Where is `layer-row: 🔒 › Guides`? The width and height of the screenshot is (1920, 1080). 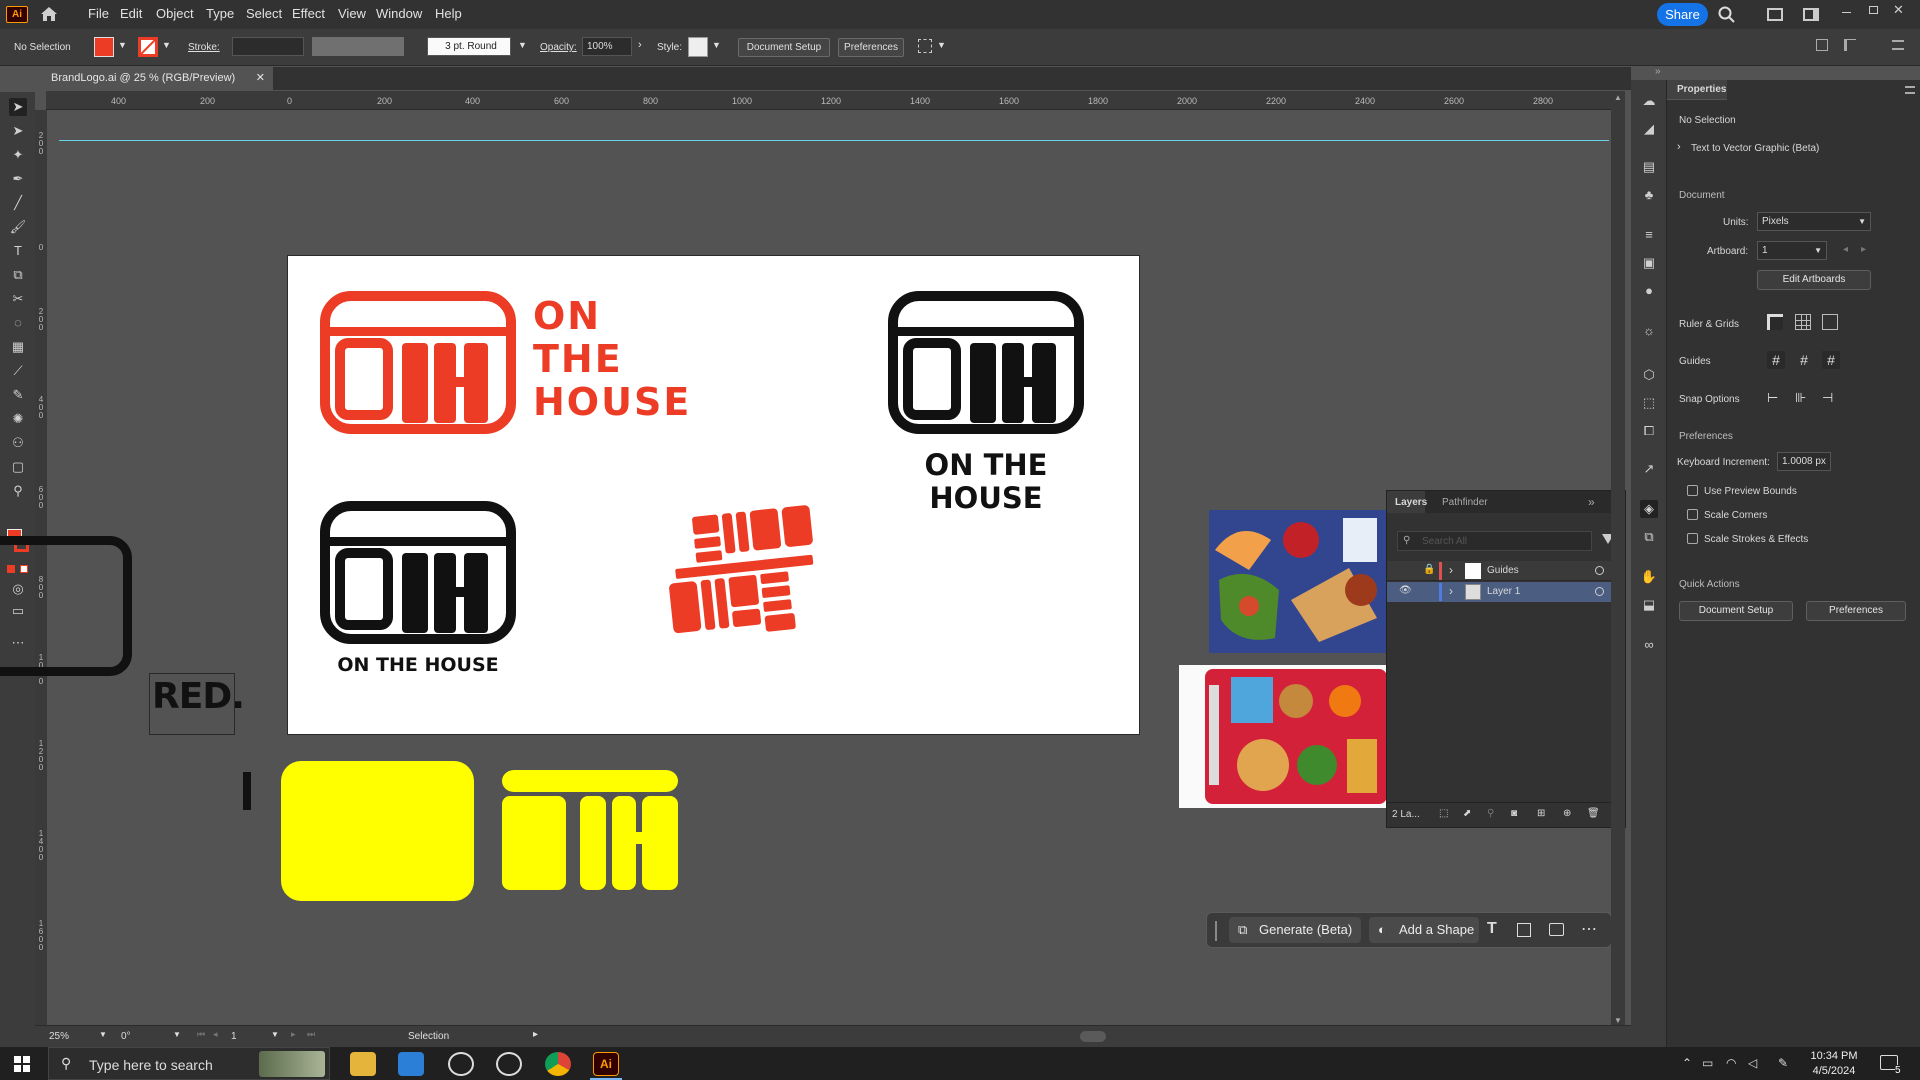 layer-row: 🔒 › Guides is located at coordinates (1506, 571).